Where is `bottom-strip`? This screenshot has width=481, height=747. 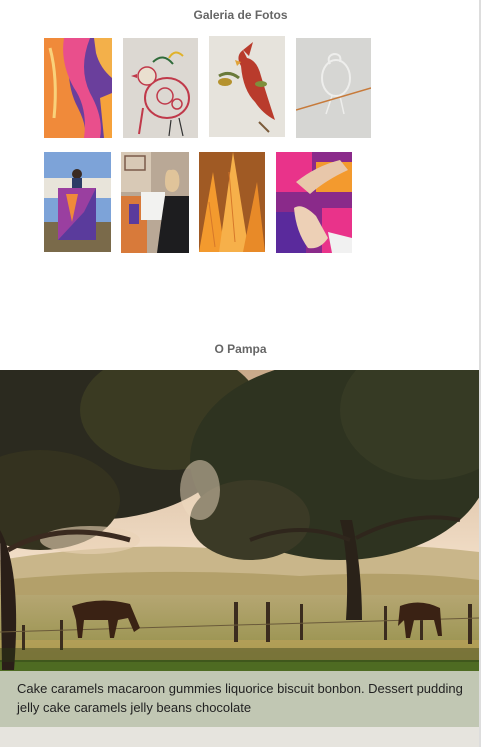
bottom-strip is located at coordinates (239, 737).